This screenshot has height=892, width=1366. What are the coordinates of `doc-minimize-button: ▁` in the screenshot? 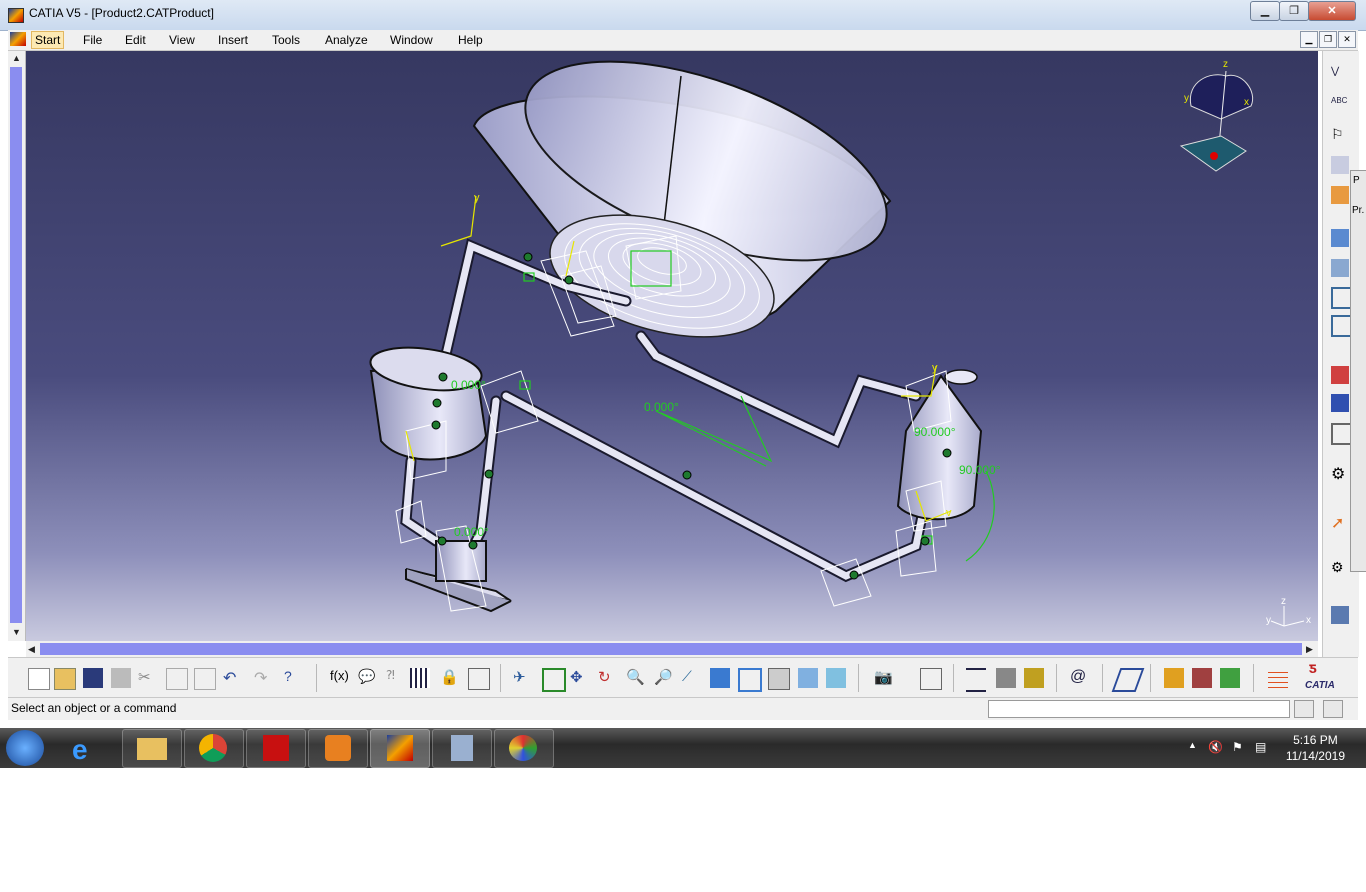 It's located at (1309, 39).